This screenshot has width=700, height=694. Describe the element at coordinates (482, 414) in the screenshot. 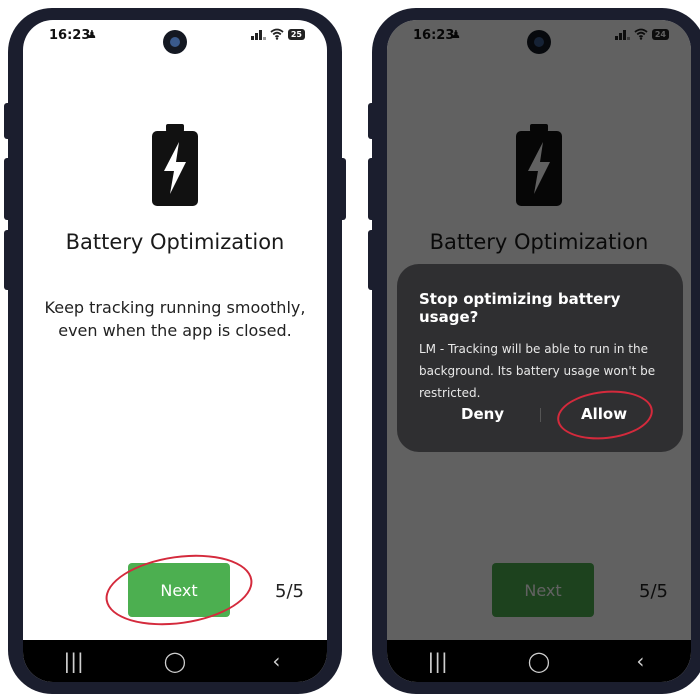

I see `deny-button: Deny` at that location.